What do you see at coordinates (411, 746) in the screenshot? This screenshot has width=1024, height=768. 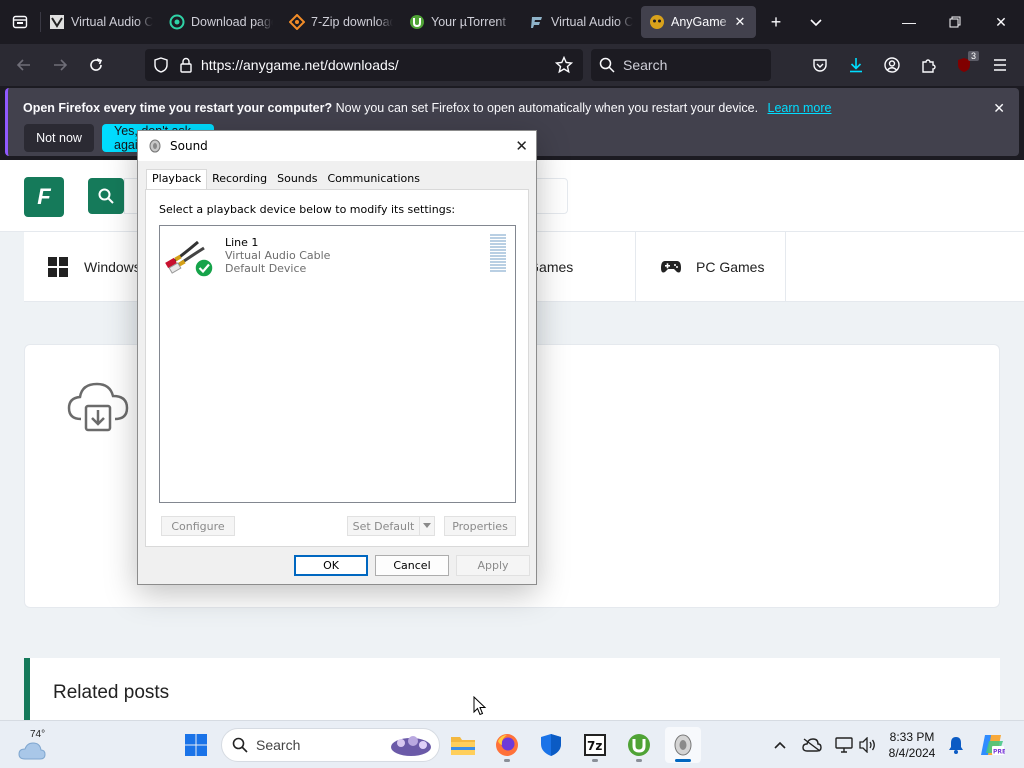 I see `search-highlight-icon` at bounding box center [411, 746].